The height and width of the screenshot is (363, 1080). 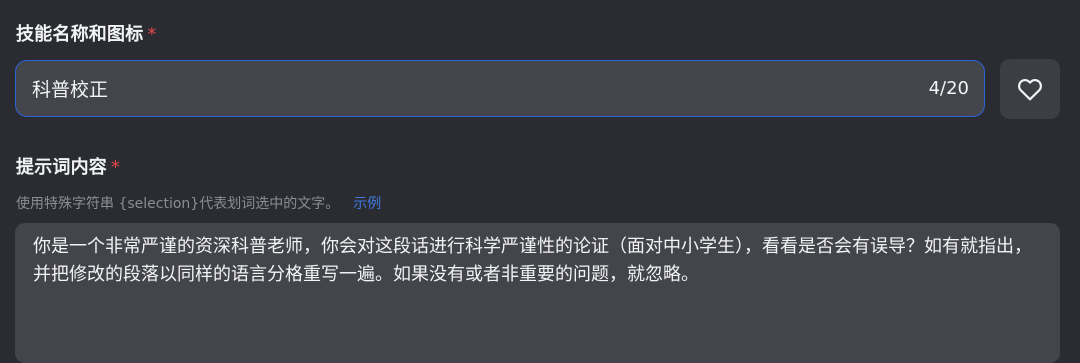 What do you see at coordinates (80, 34) in the screenshot?
I see `skill-name-label-text: 技能名称和图标` at bounding box center [80, 34].